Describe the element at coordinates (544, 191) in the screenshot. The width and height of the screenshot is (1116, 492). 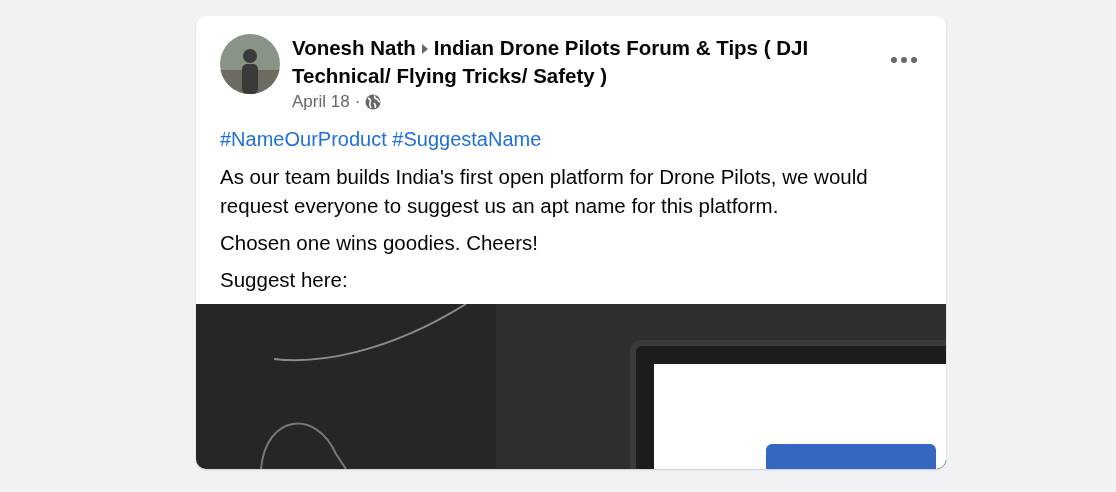
I see `post-text: As our team builds India's first open platform for Drone Pilots, we would request everyone to suggest us an apt name for this platform.` at that location.